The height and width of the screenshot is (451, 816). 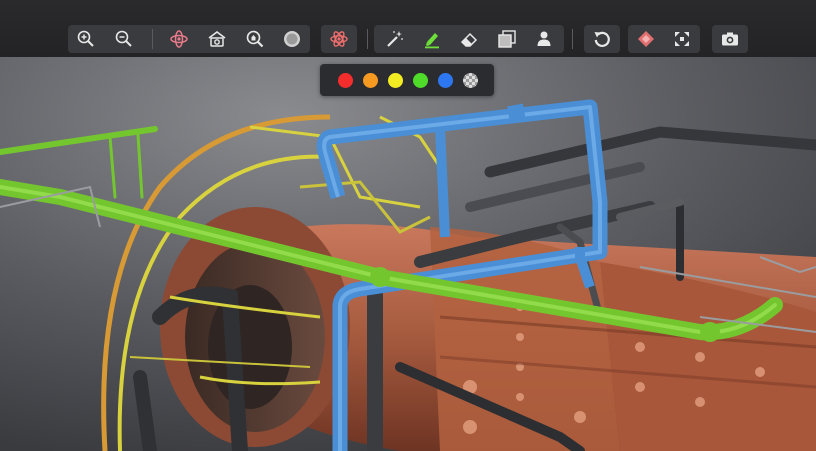 What do you see at coordinates (420, 80) in the screenshot?
I see `color-swatch-green` at bounding box center [420, 80].